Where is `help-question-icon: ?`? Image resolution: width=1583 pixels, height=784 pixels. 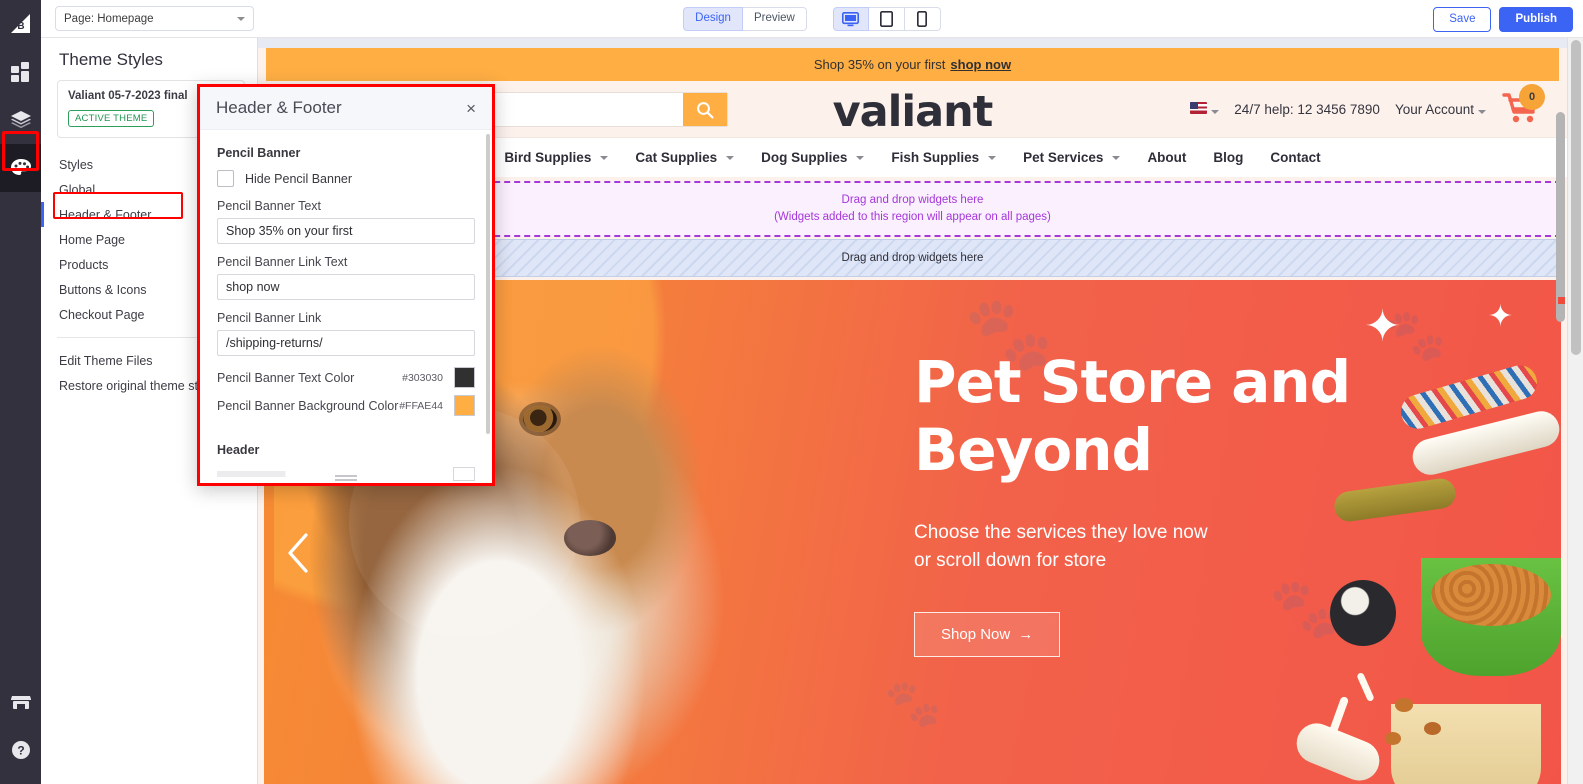
help-question-icon: ? is located at coordinates (20, 750).